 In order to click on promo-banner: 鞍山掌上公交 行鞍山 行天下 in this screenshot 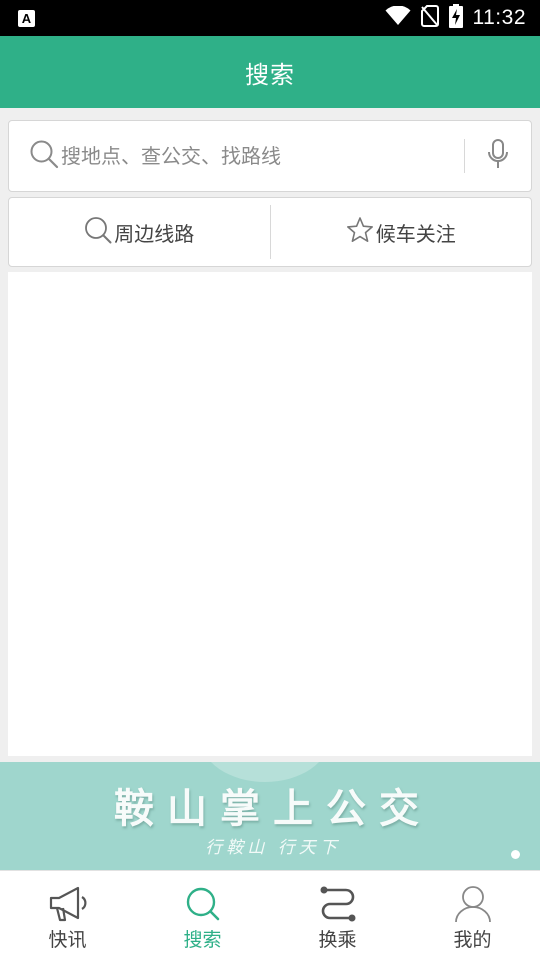, I will do `click(270, 816)`.